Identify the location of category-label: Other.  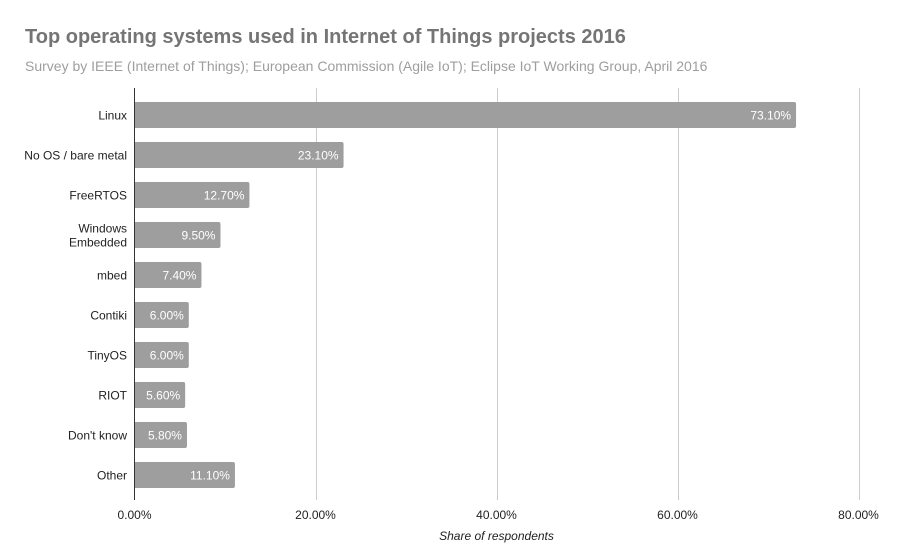
(112, 476).